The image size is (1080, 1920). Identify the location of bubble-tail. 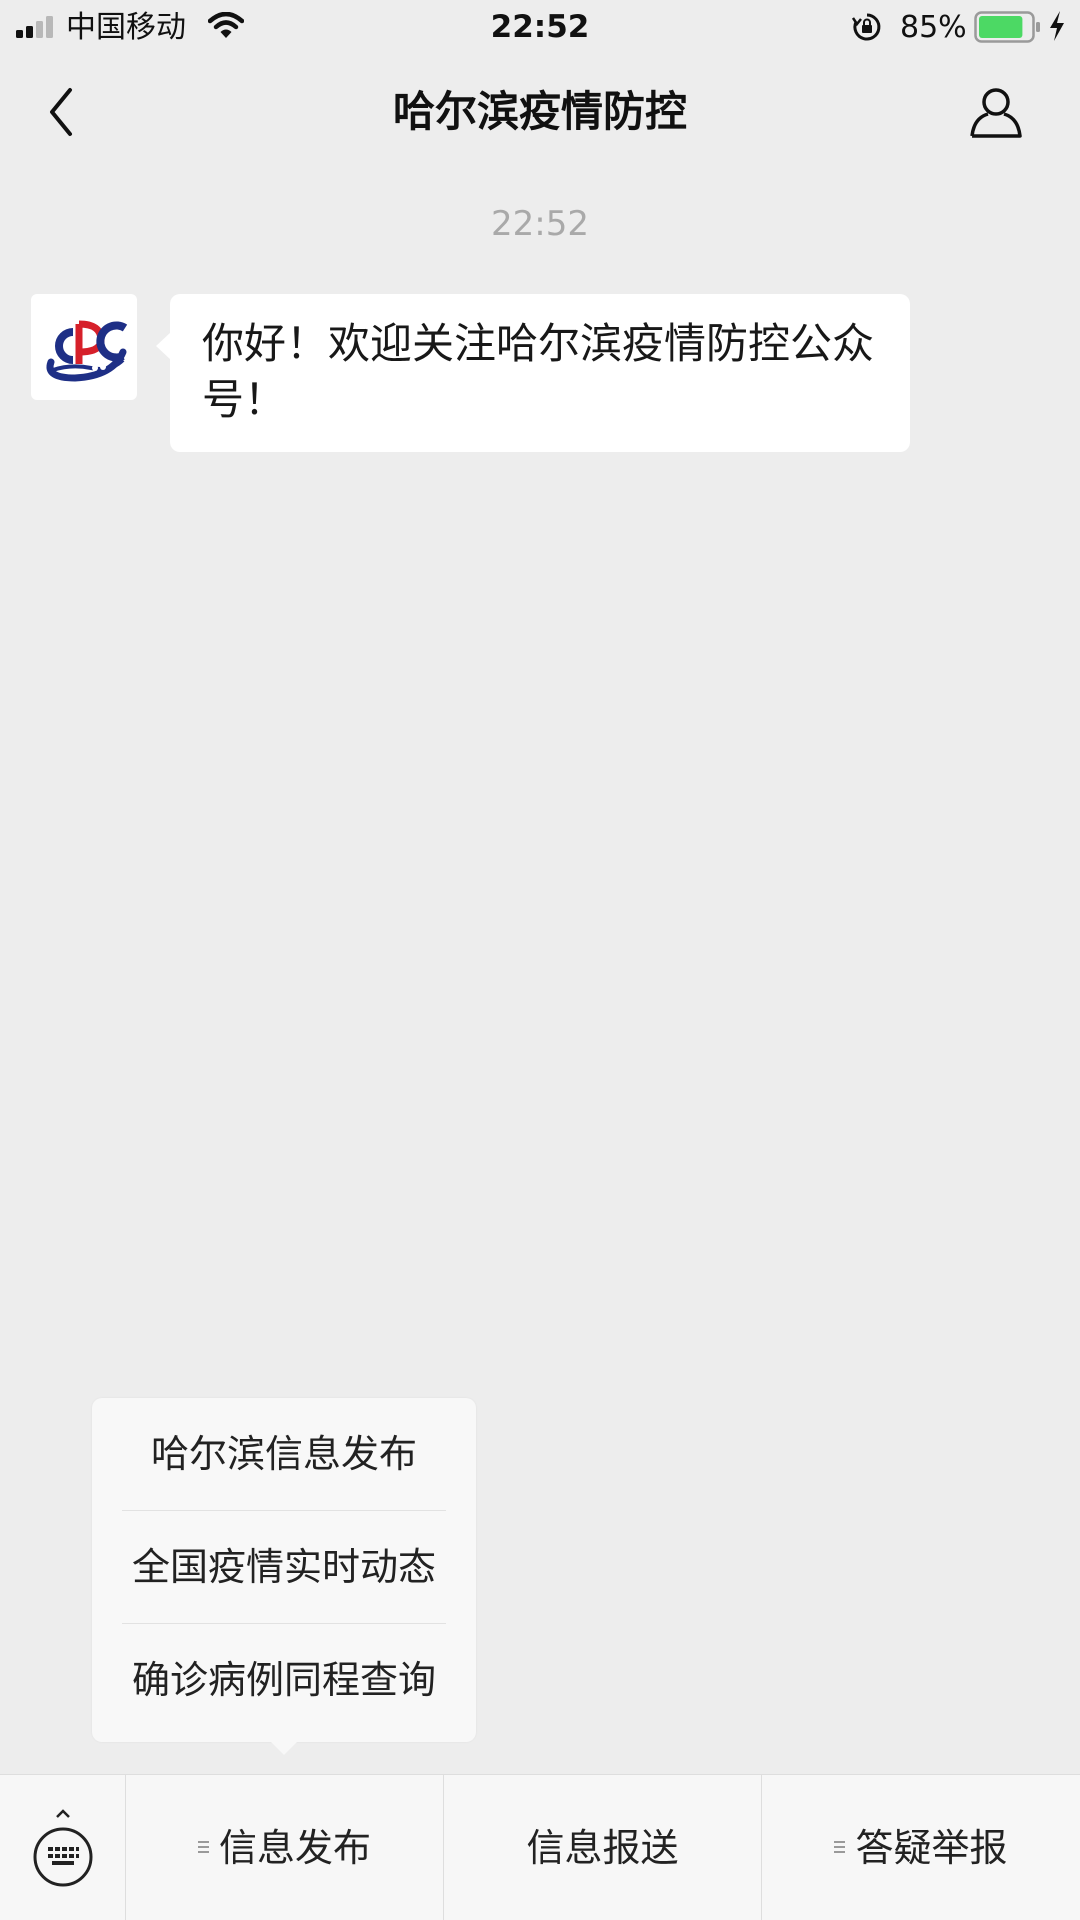
(163, 346).